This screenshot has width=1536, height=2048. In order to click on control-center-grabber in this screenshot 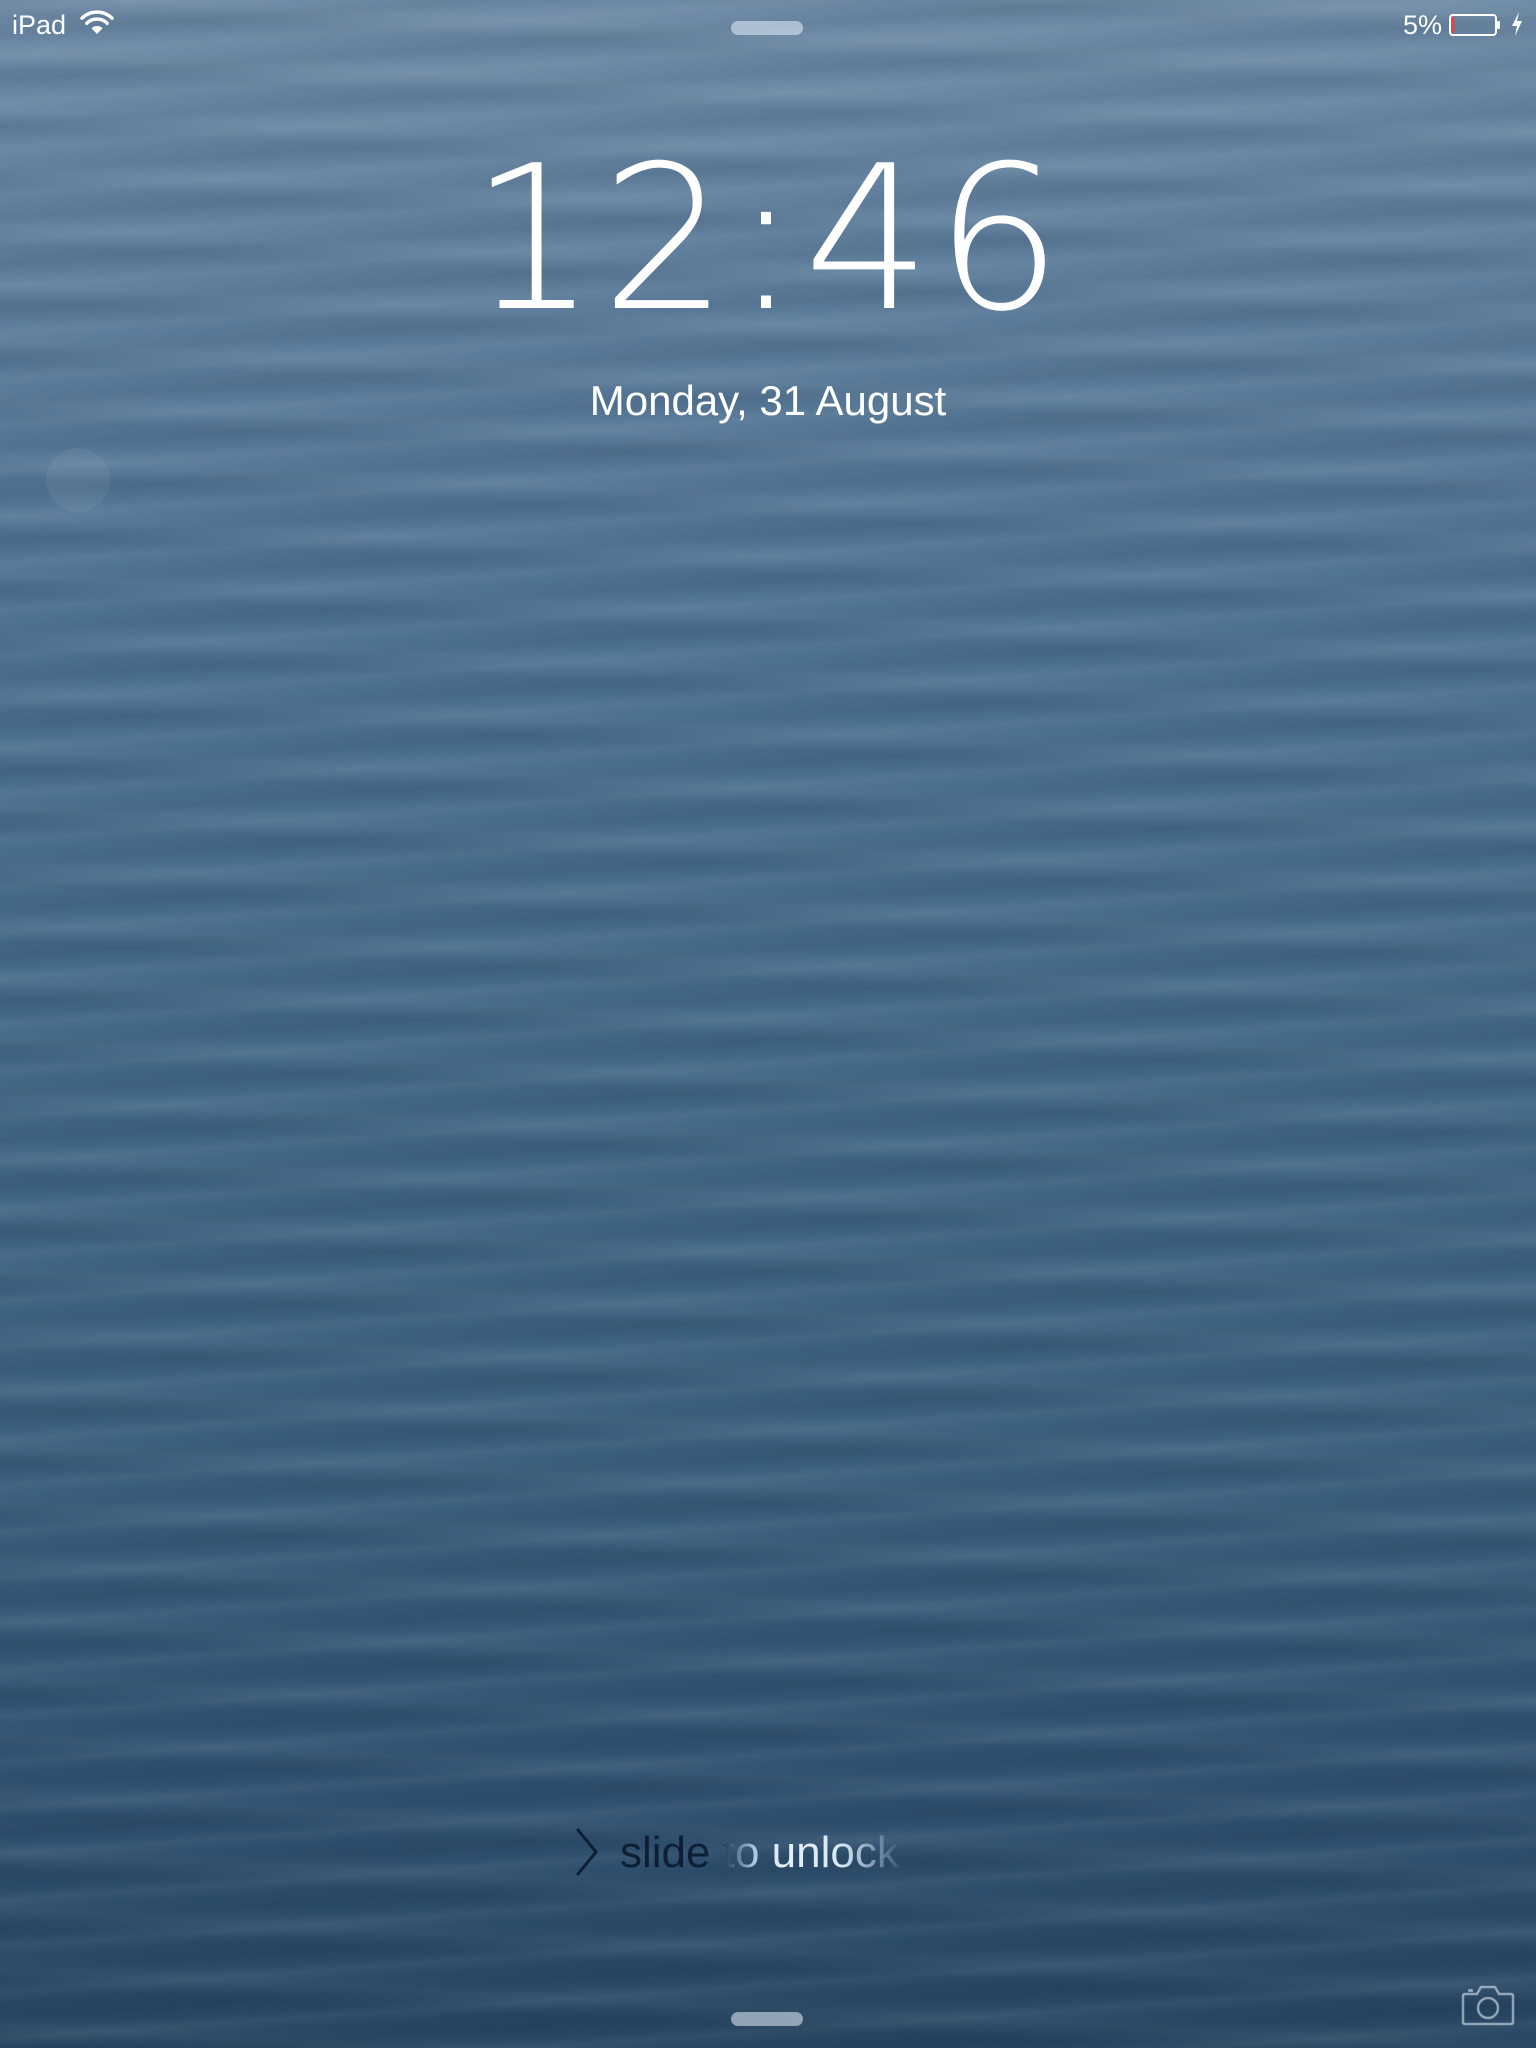, I will do `click(767, 2019)`.